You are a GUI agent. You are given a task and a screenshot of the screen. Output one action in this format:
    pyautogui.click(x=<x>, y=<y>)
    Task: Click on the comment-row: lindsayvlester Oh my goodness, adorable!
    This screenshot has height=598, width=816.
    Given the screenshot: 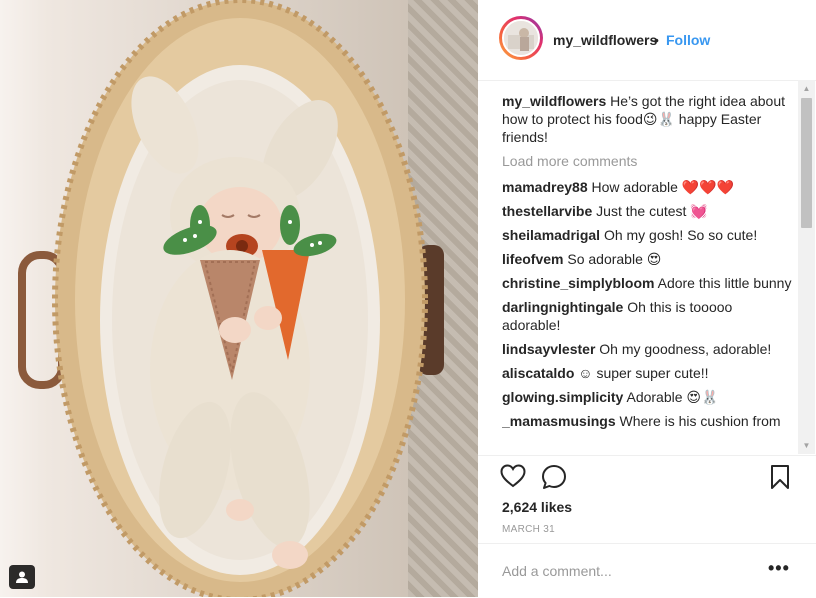 What is the action you would take?
    pyautogui.click(x=648, y=349)
    